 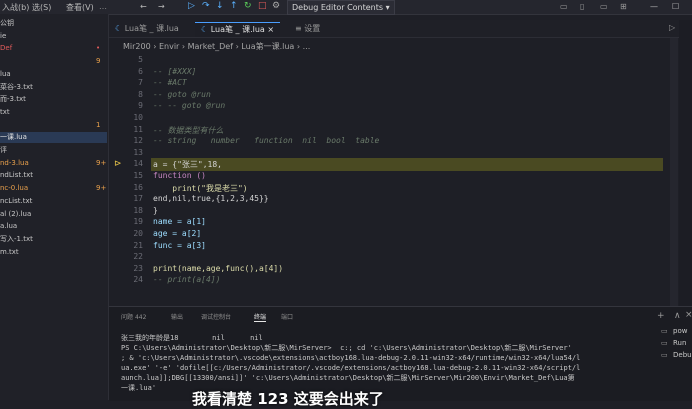 I want to click on layout-icon: ▭, so click(x=564, y=6).